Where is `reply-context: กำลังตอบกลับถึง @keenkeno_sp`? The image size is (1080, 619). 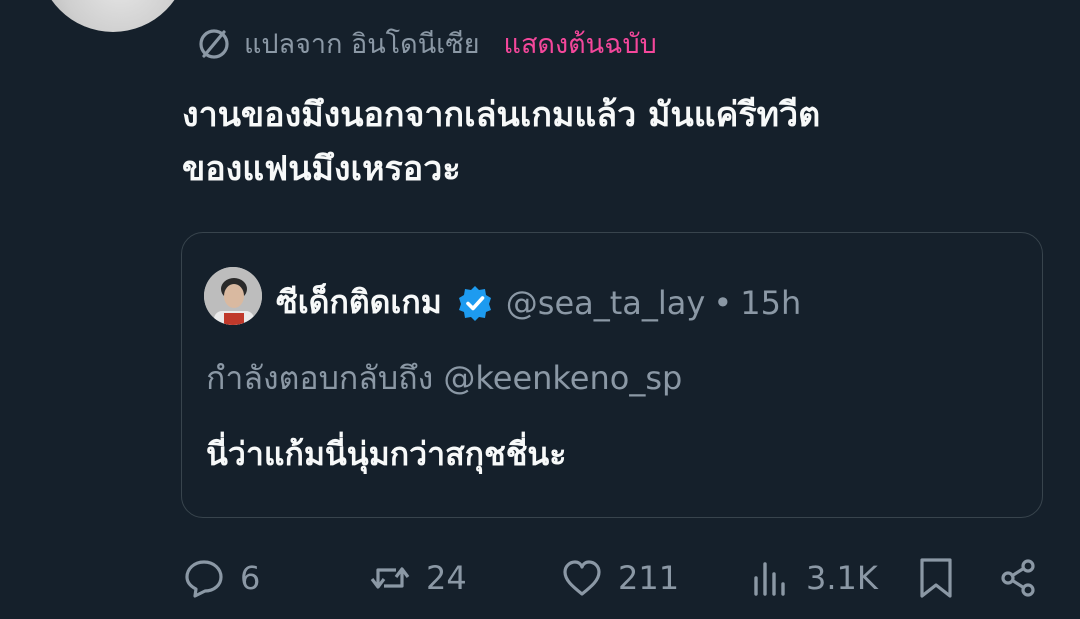 reply-context: กำลังตอบกลับถึง @keenkeno_sp is located at coordinates (444, 378).